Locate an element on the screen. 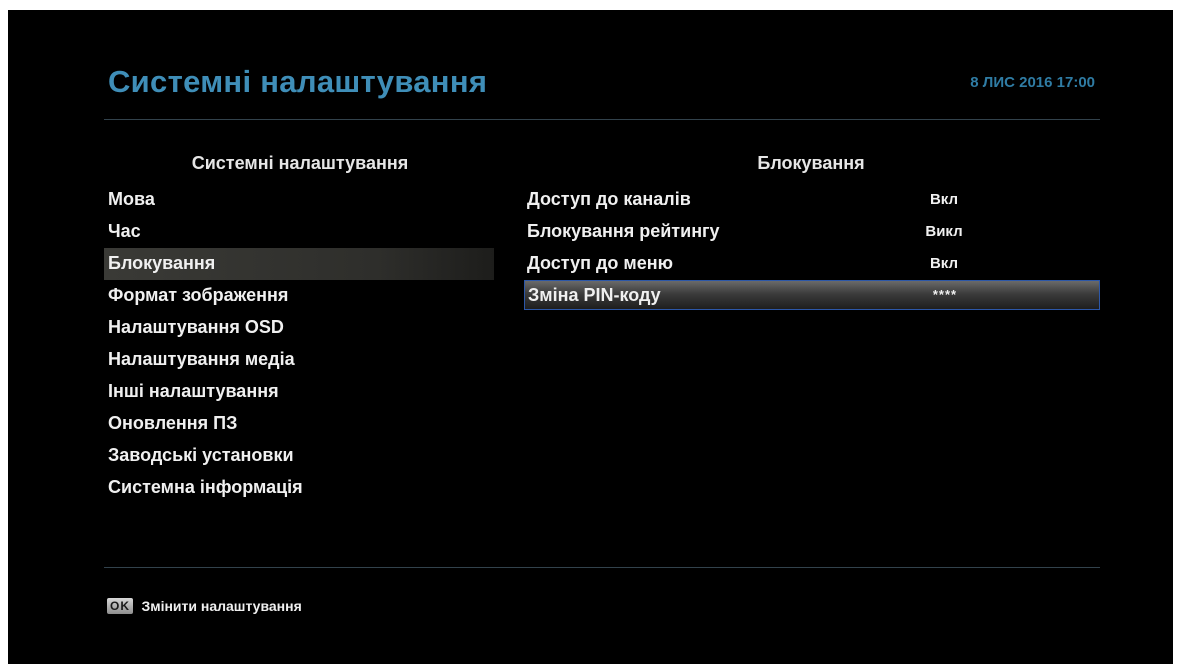  menu-item-time: Час is located at coordinates (299, 232).